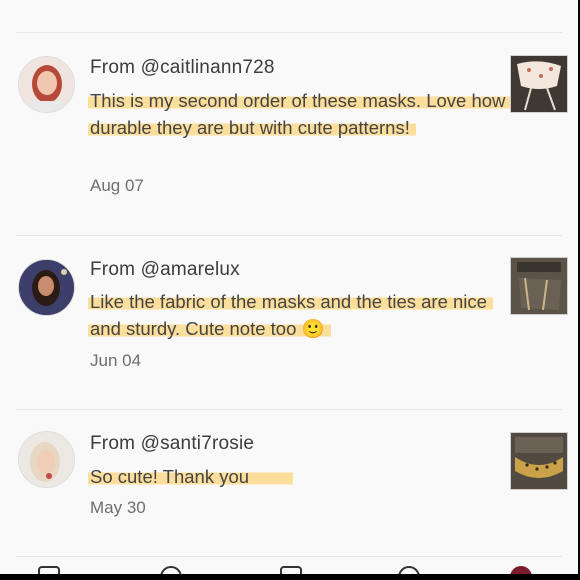 The image size is (580, 580). I want to click on bottom-nav, so click(289, 567).